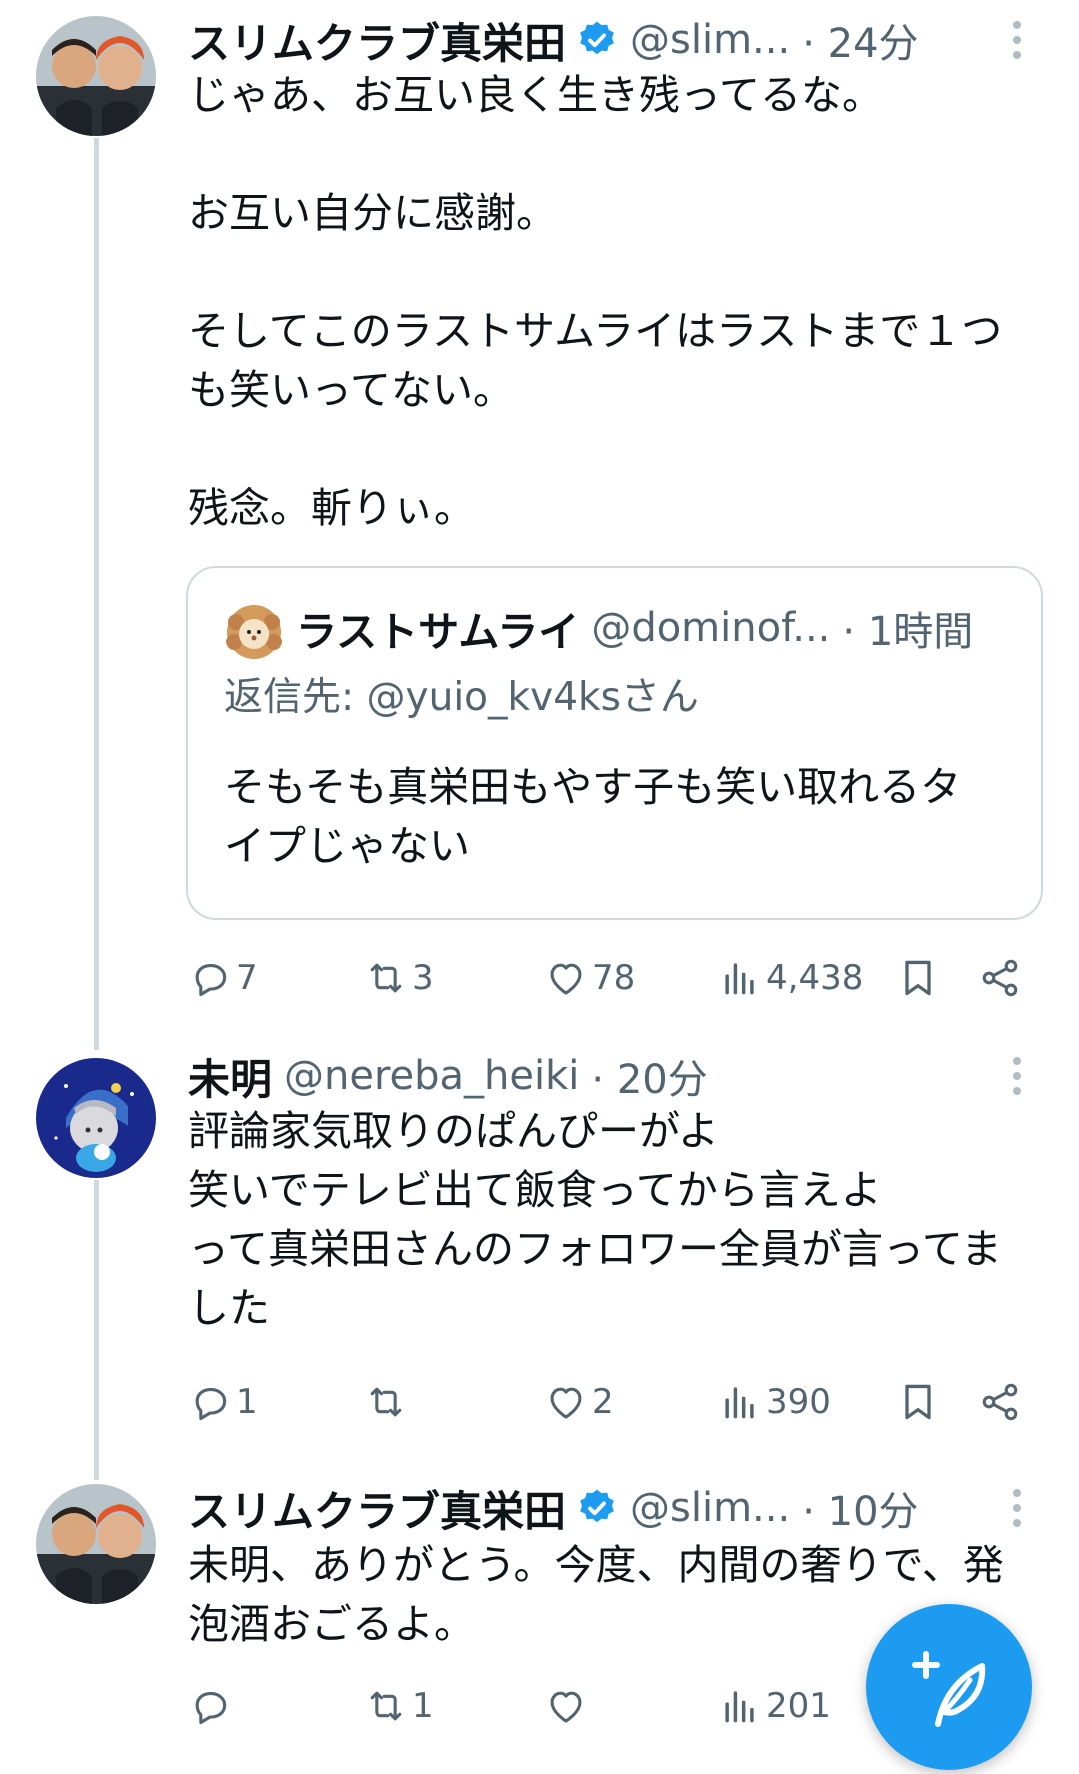 The image size is (1079, 1774). I want to click on tweet-header: スリムクラブ真栄田 @slim... · 24分, so click(633, 40).